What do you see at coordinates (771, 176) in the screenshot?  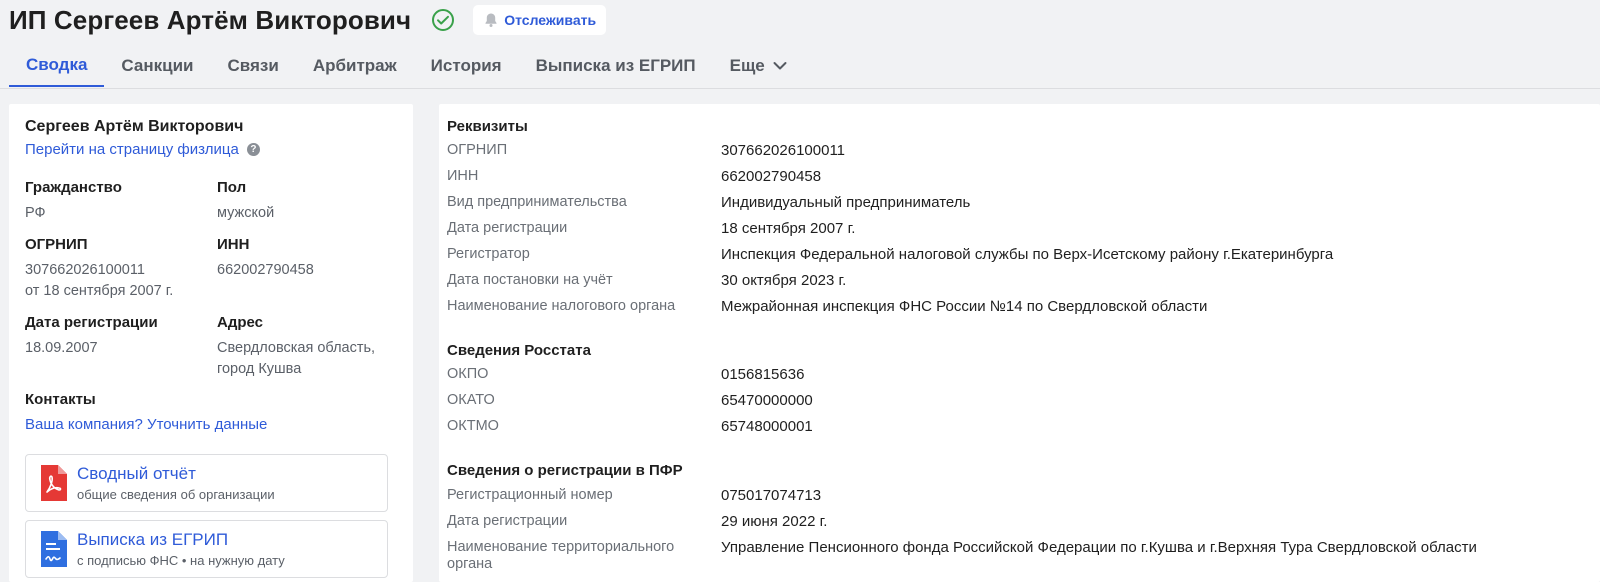 I see `row-value: 662002790458` at bounding box center [771, 176].